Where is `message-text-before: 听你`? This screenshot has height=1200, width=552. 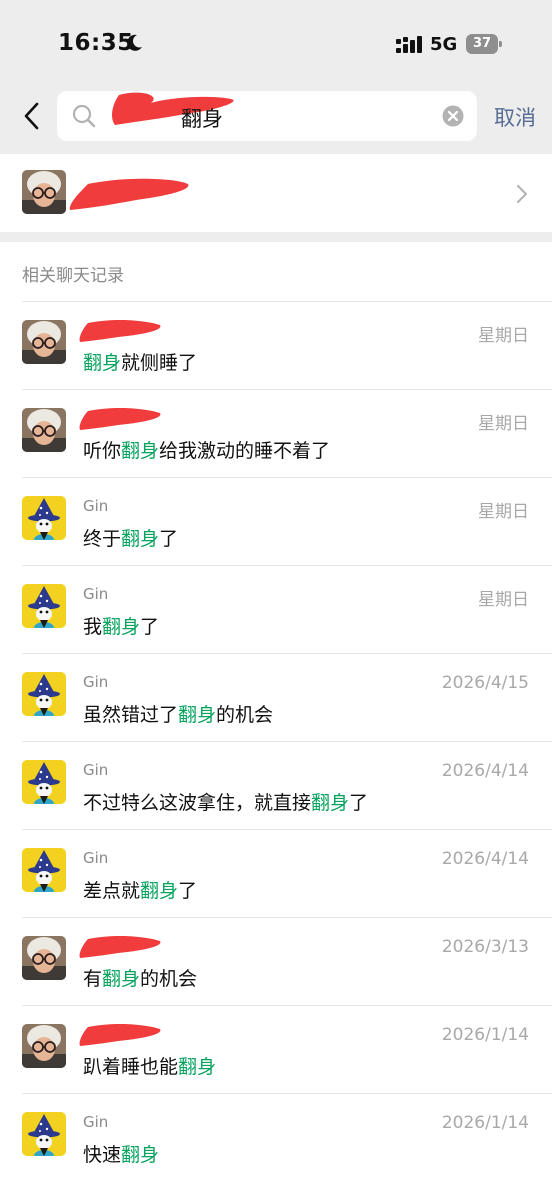
message-text-before: 听你 is located at coordinates (102, 451).